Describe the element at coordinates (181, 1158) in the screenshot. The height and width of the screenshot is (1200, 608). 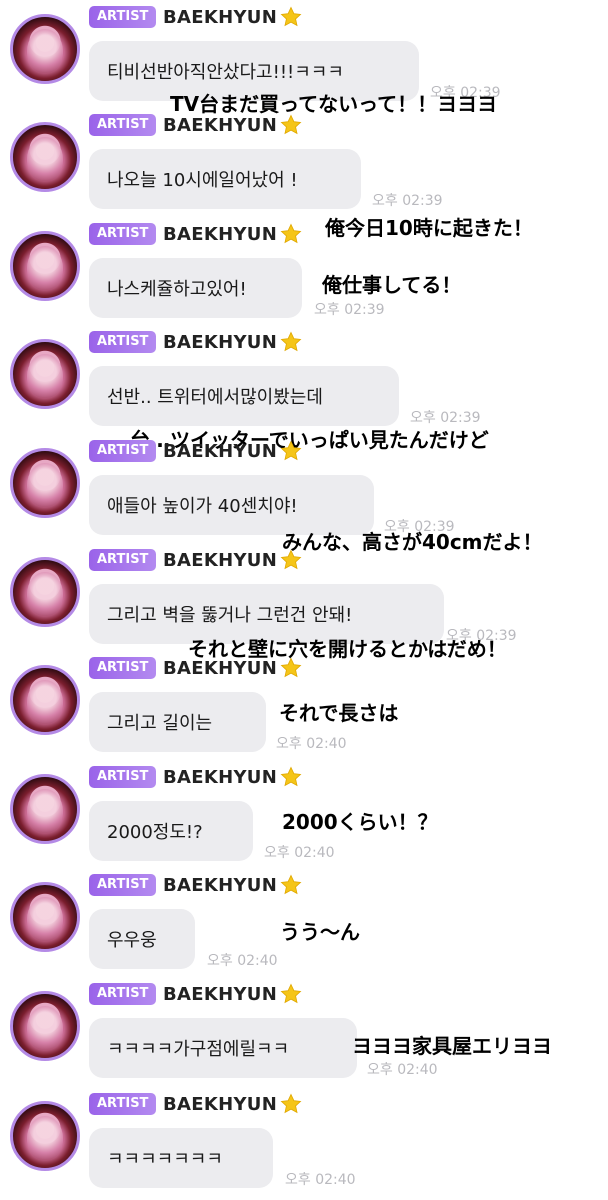
I see `message-bubble: ㅋㅋㅋㅋㅋㅋㅋ` at that location.